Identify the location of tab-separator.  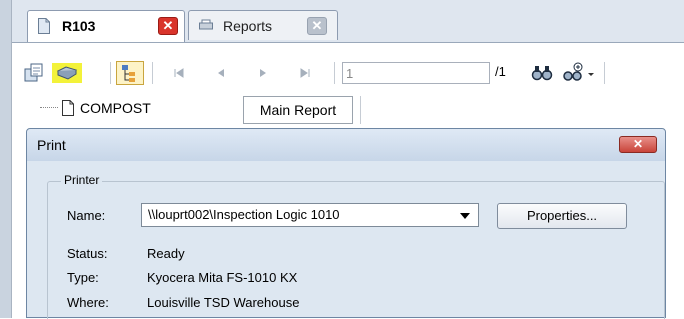
(360, 110).